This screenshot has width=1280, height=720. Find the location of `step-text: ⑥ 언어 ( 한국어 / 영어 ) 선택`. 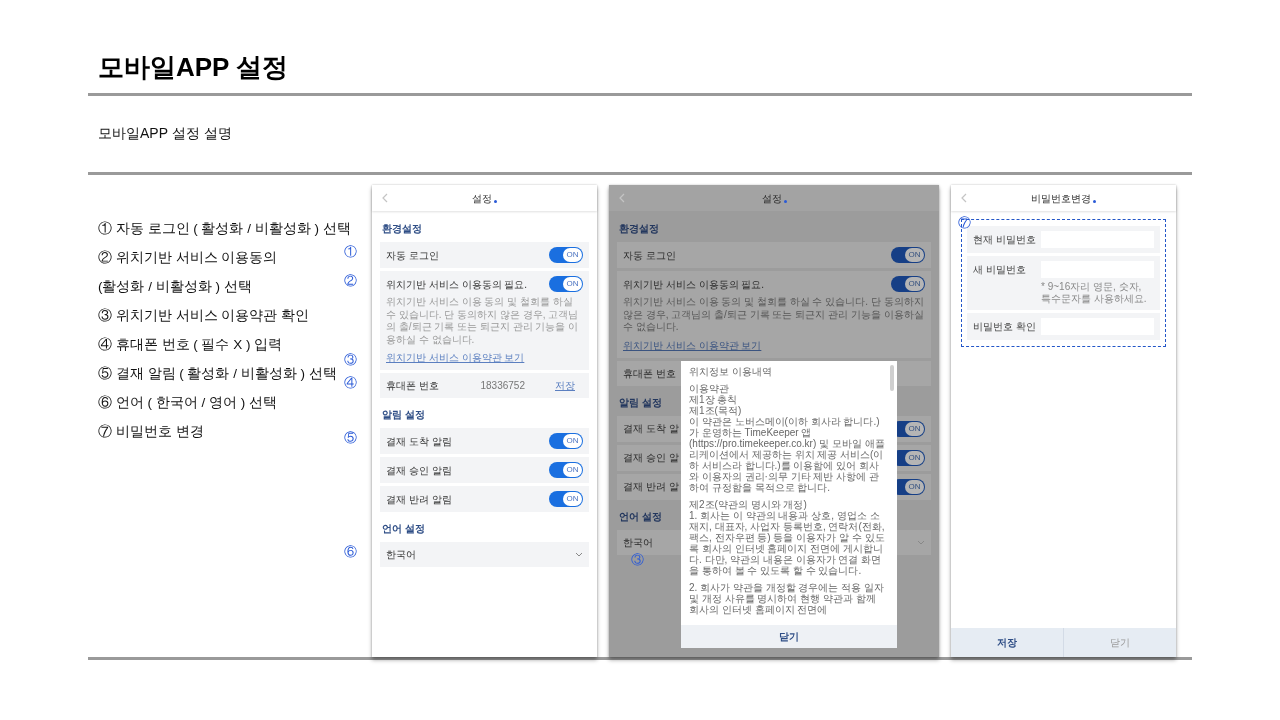

step-text: ⑥ 언어 ( 한국어 / 영어 ) 선택 is located at coordinates (188, 403).